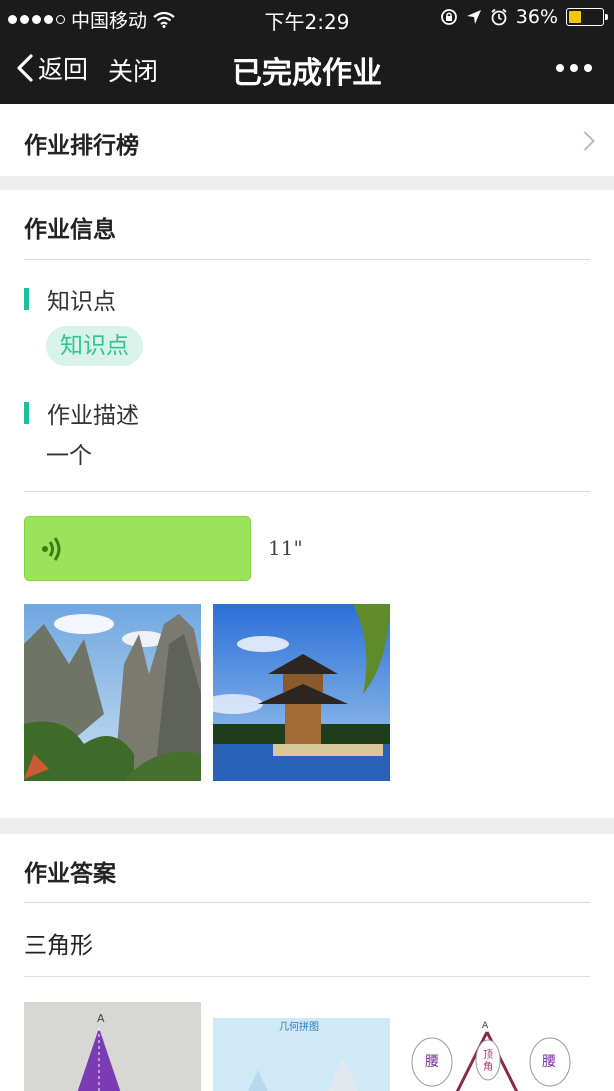  Describe the element at coordinates (69, 456) in the screenshot. I see `description-text: 一个` at that location.